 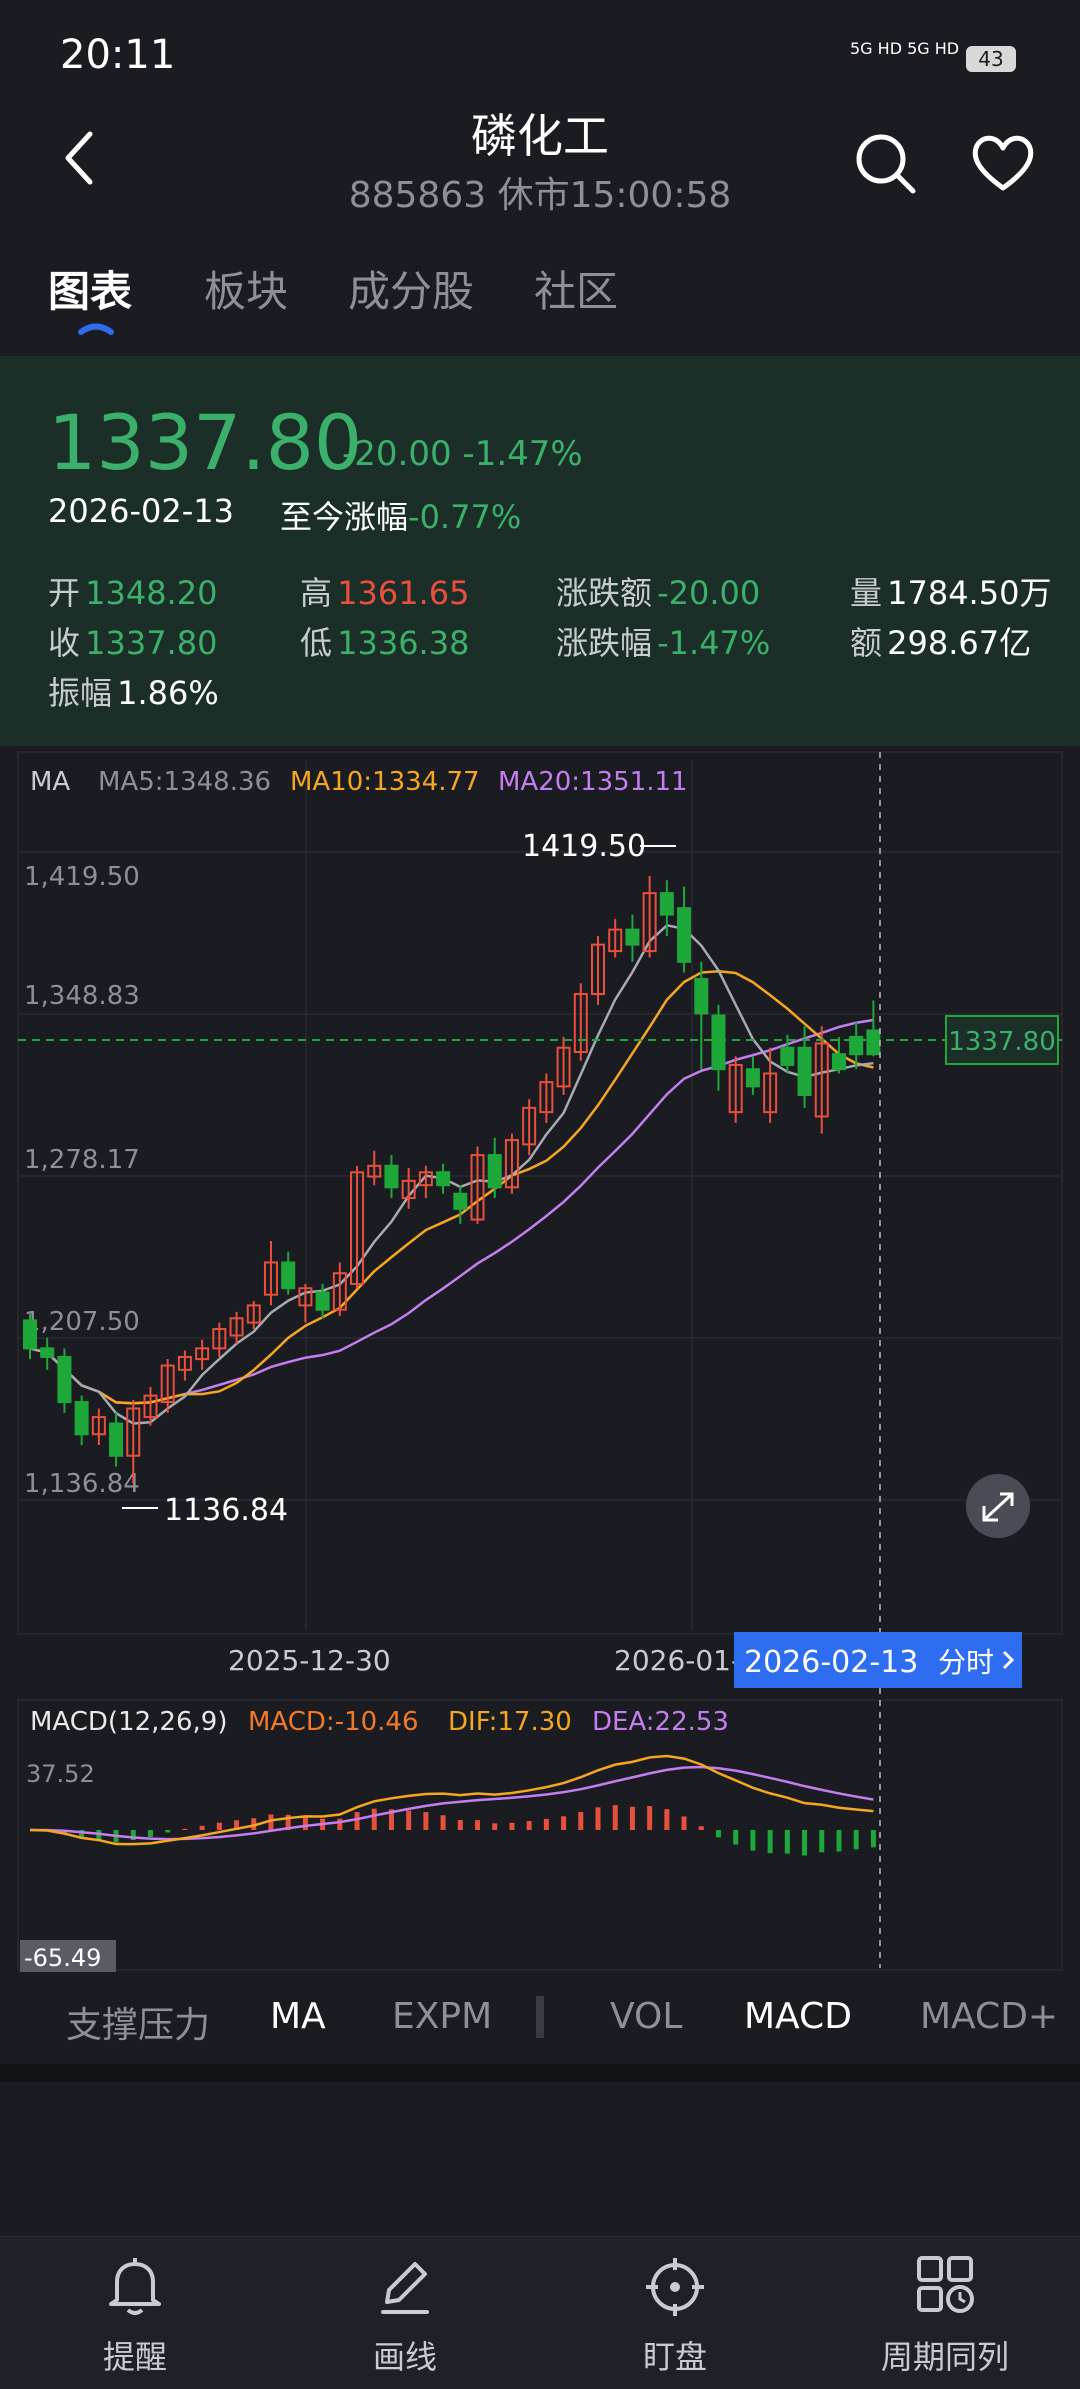 I want to click on y-tick: 1,136.84, so click(x=82, y=1484).